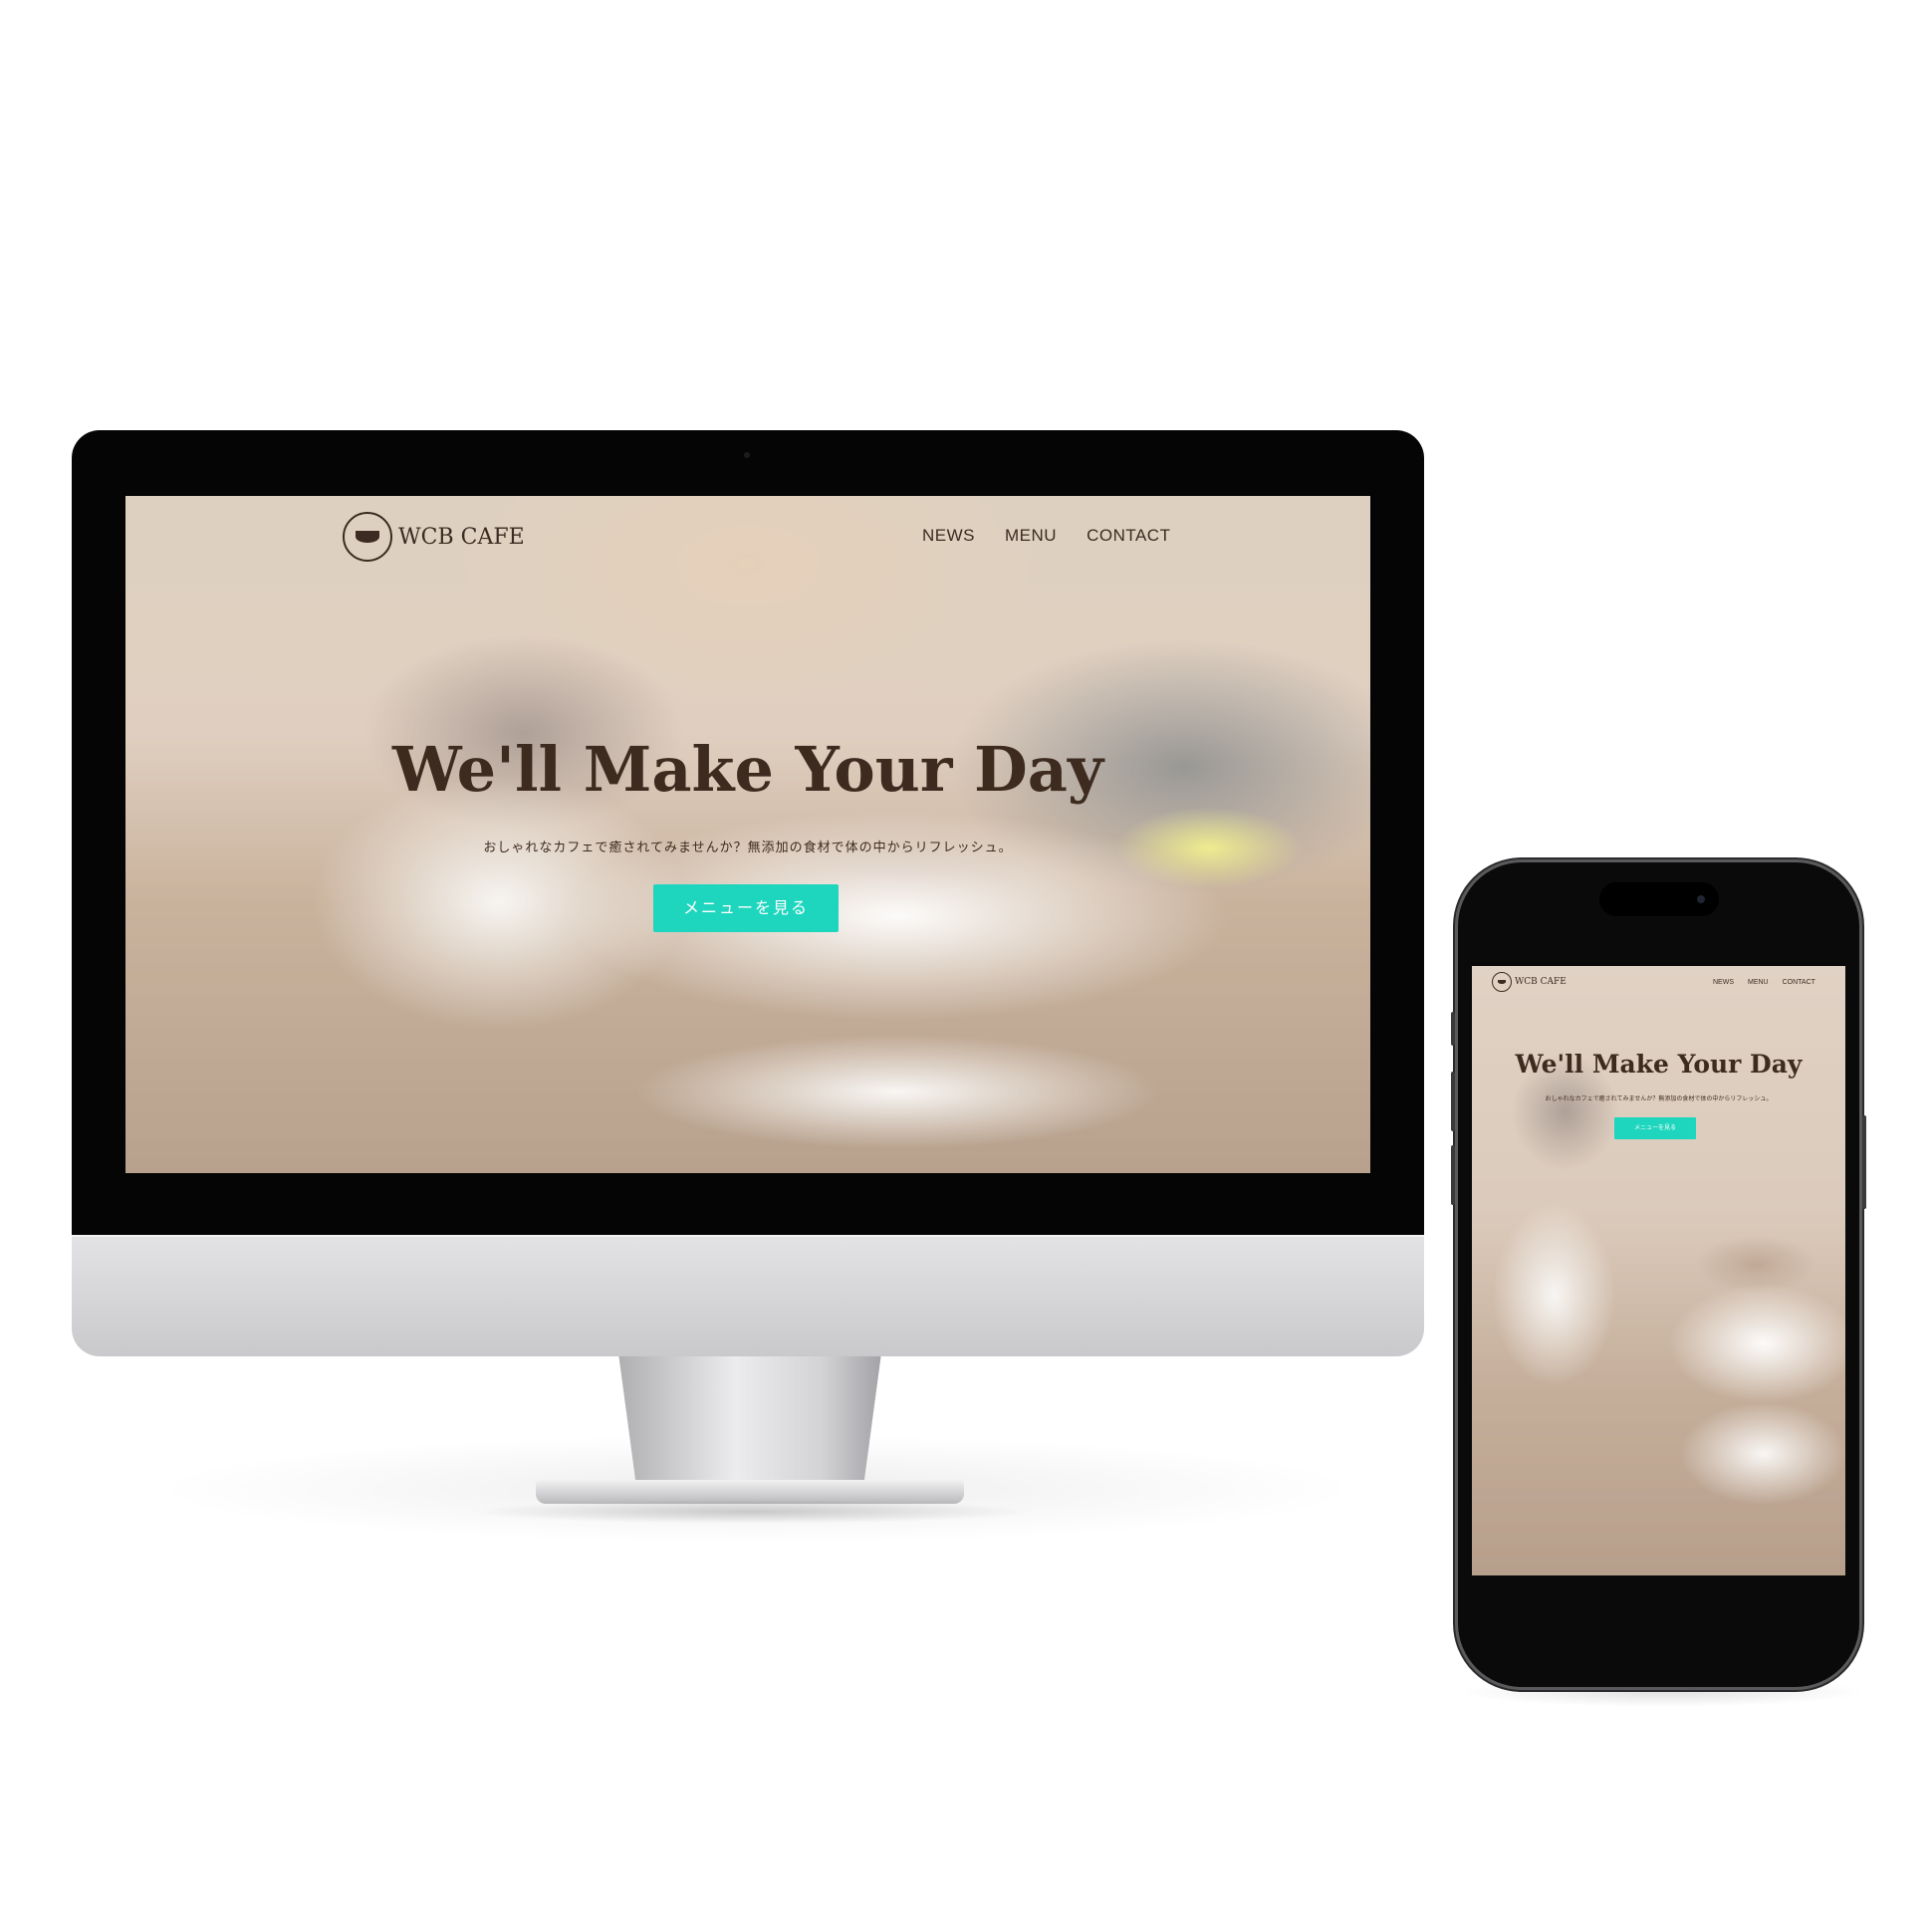 The image size is (1932, 1932). What do you see at coordinates (750, 1420) in the screenshot?
I see `imac-stand` at bounding box center [750, 1420].